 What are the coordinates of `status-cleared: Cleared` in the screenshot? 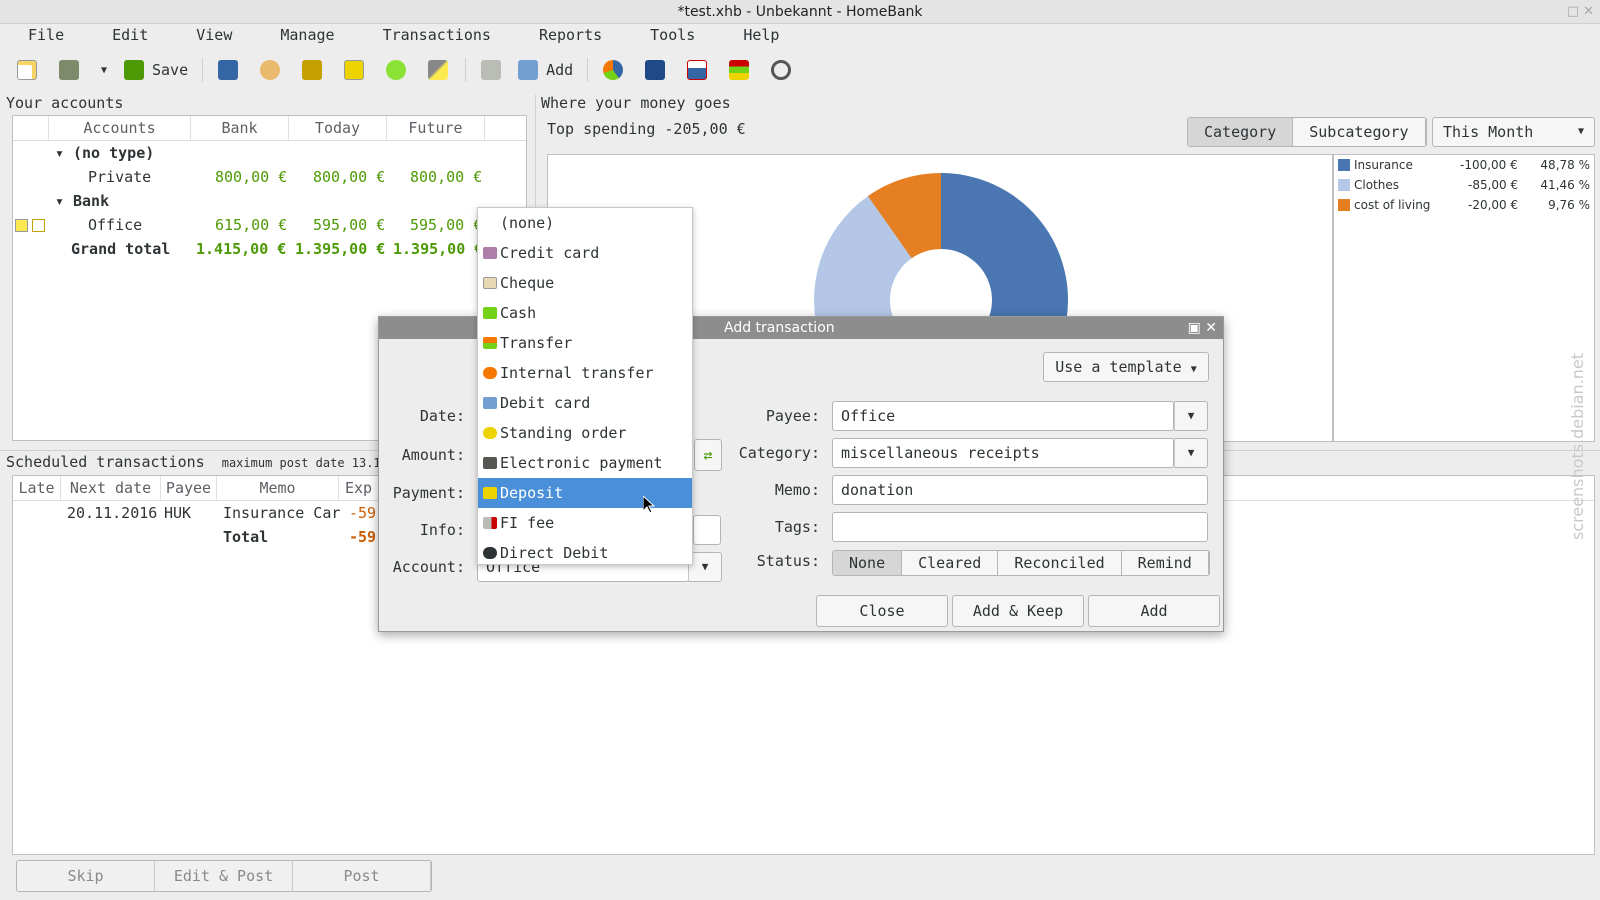 It's located at (950, 563).